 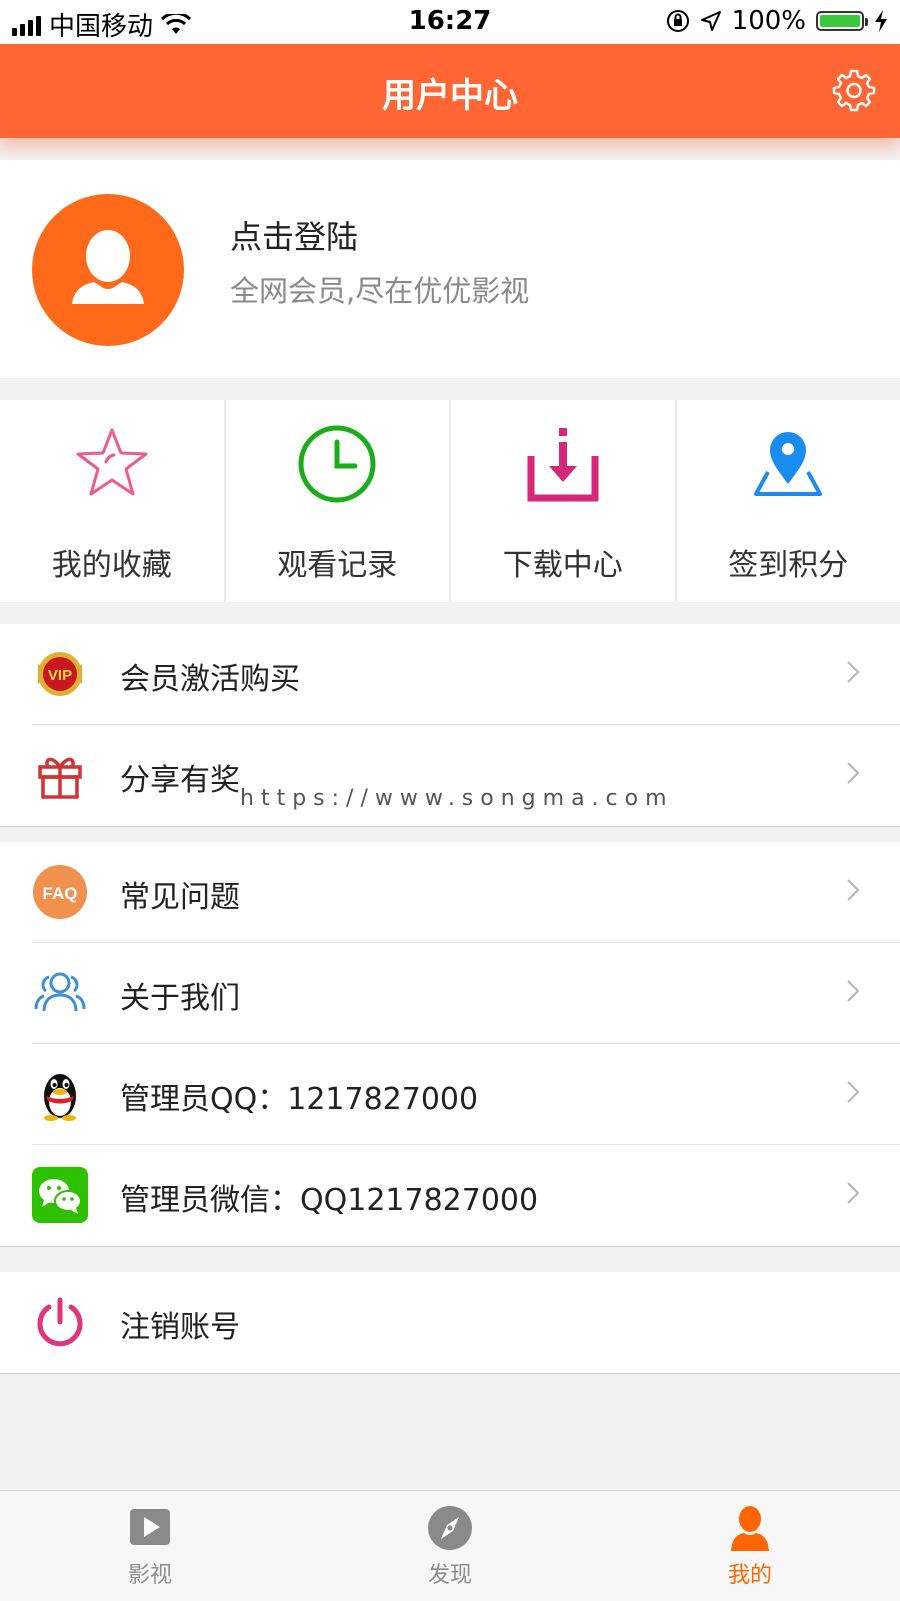 I want to click on compass-icon, so click(x=450, y=1528).